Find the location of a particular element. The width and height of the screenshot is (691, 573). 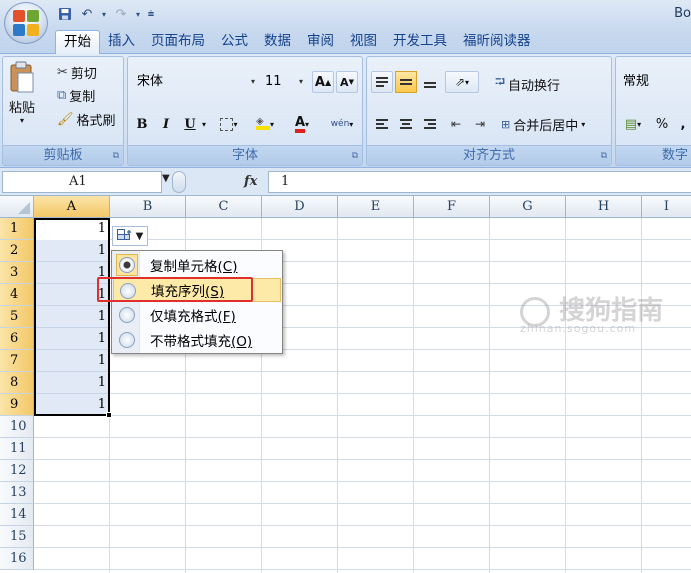

row-header-2: 2 is located at coordinates (17, 251).